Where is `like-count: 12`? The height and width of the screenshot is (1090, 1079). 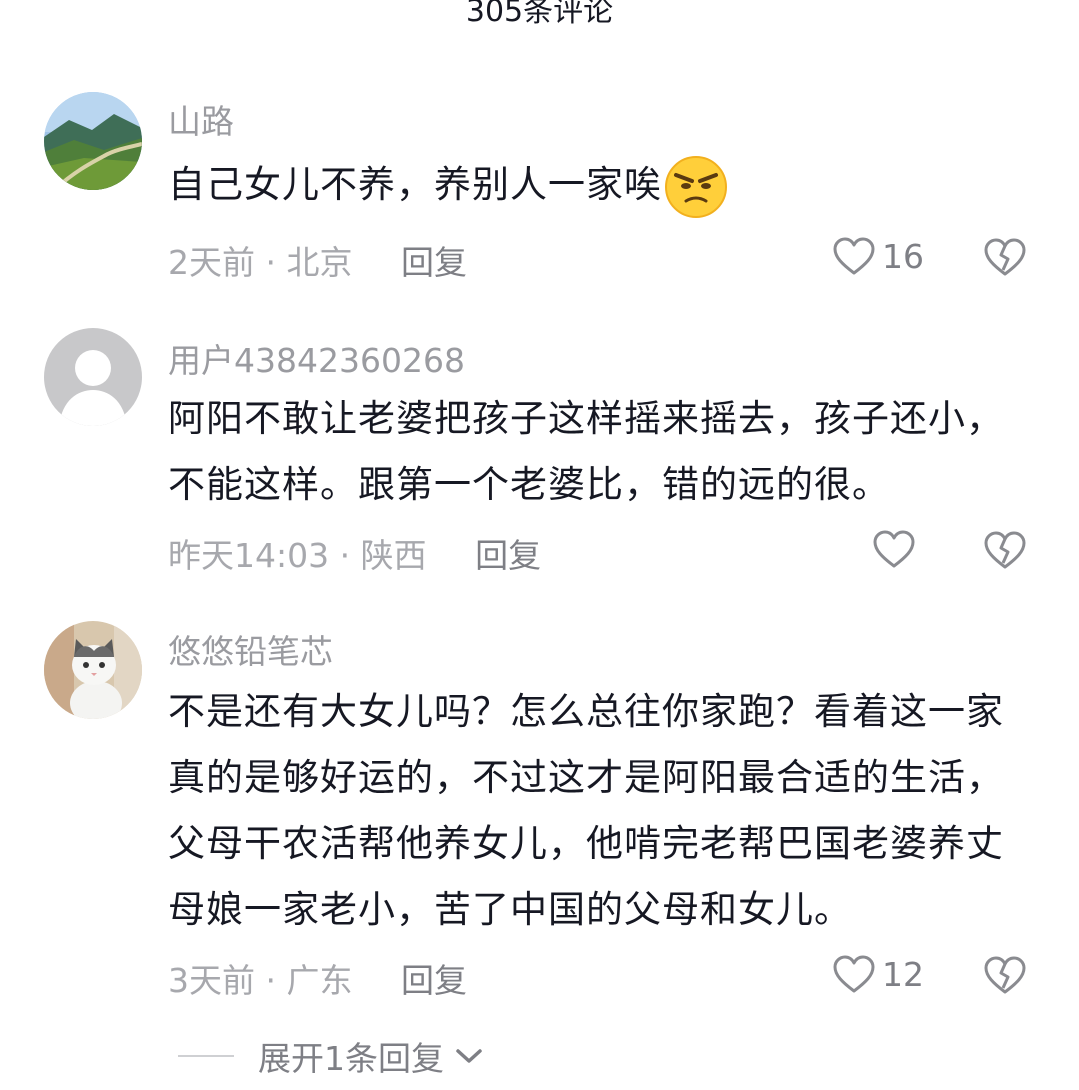
like-count: 12 is located at coordinates (903, 974).